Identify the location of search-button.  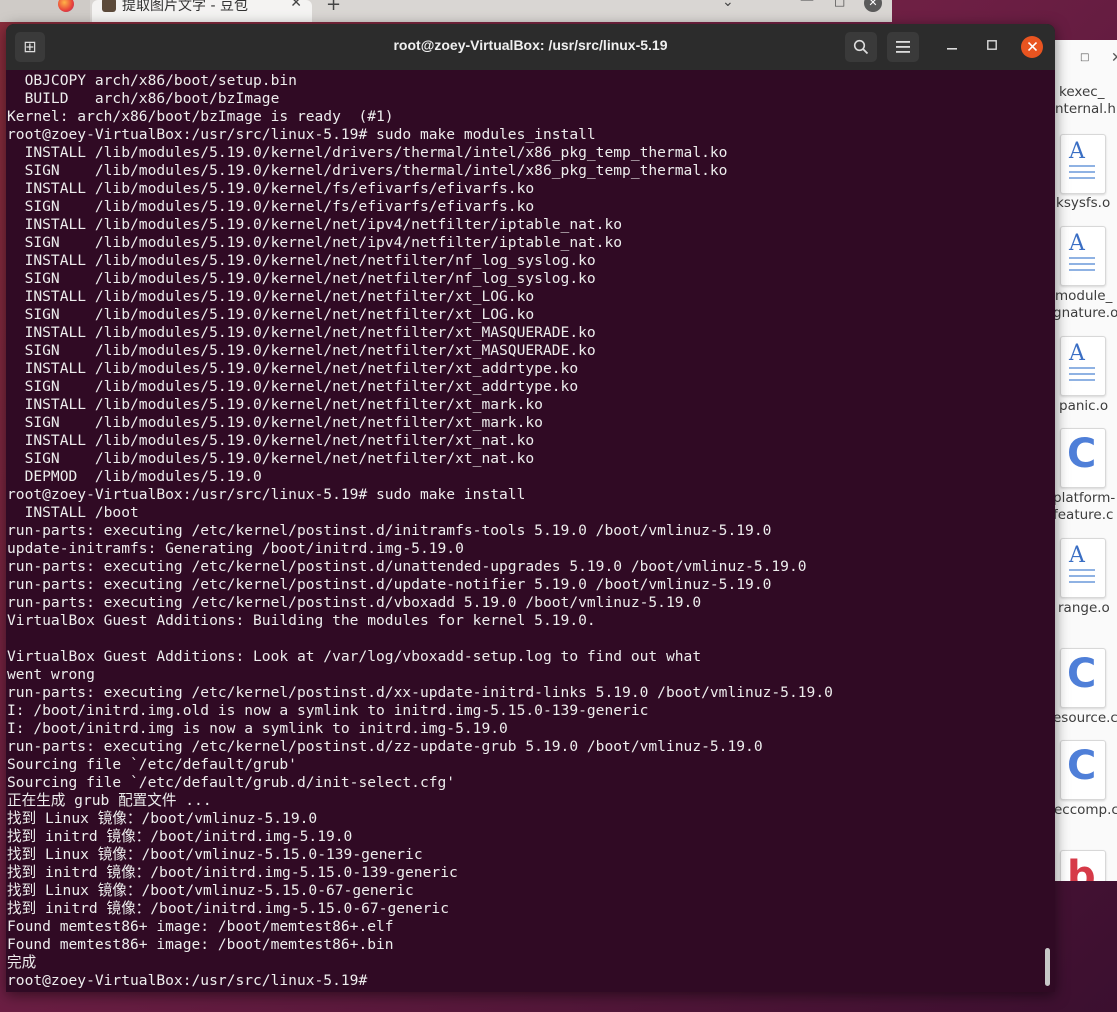
(861, 47).